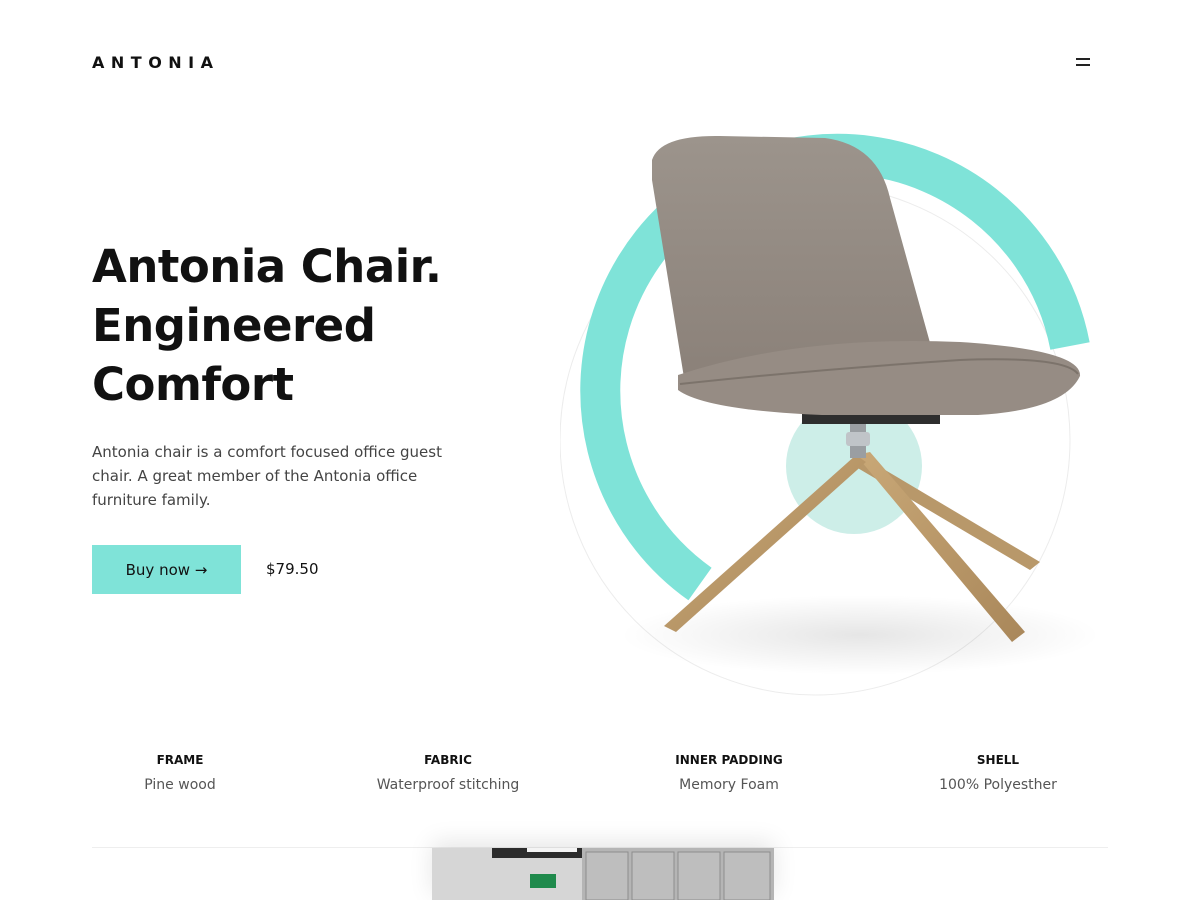 This screenshot has height=900, width=1200. I want to click on hero-headline: Antonia Chair. Engineered Comfort, so click(327, 325).